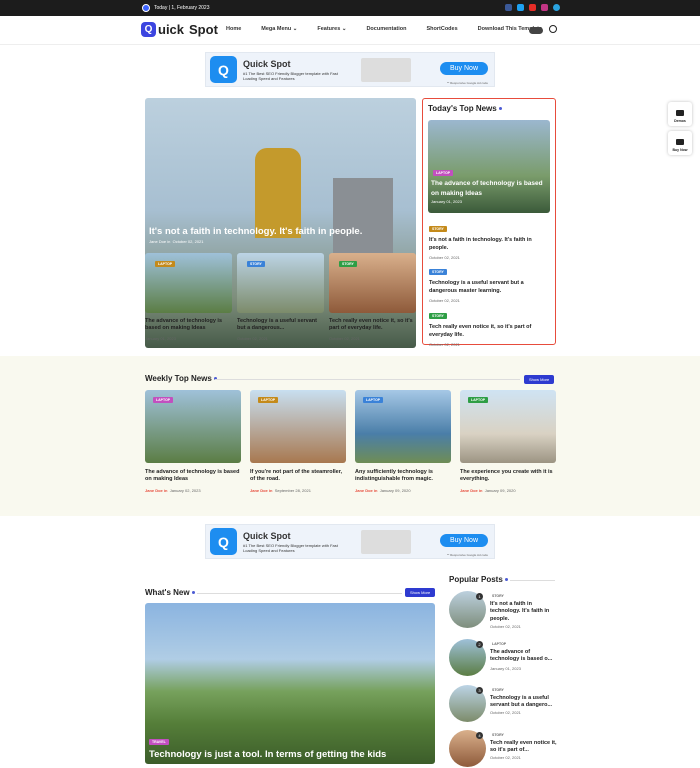 The height and width of the screenshot is (768, 700). I want to click on weekly-show-more-button: Show More, so click(539, 379).